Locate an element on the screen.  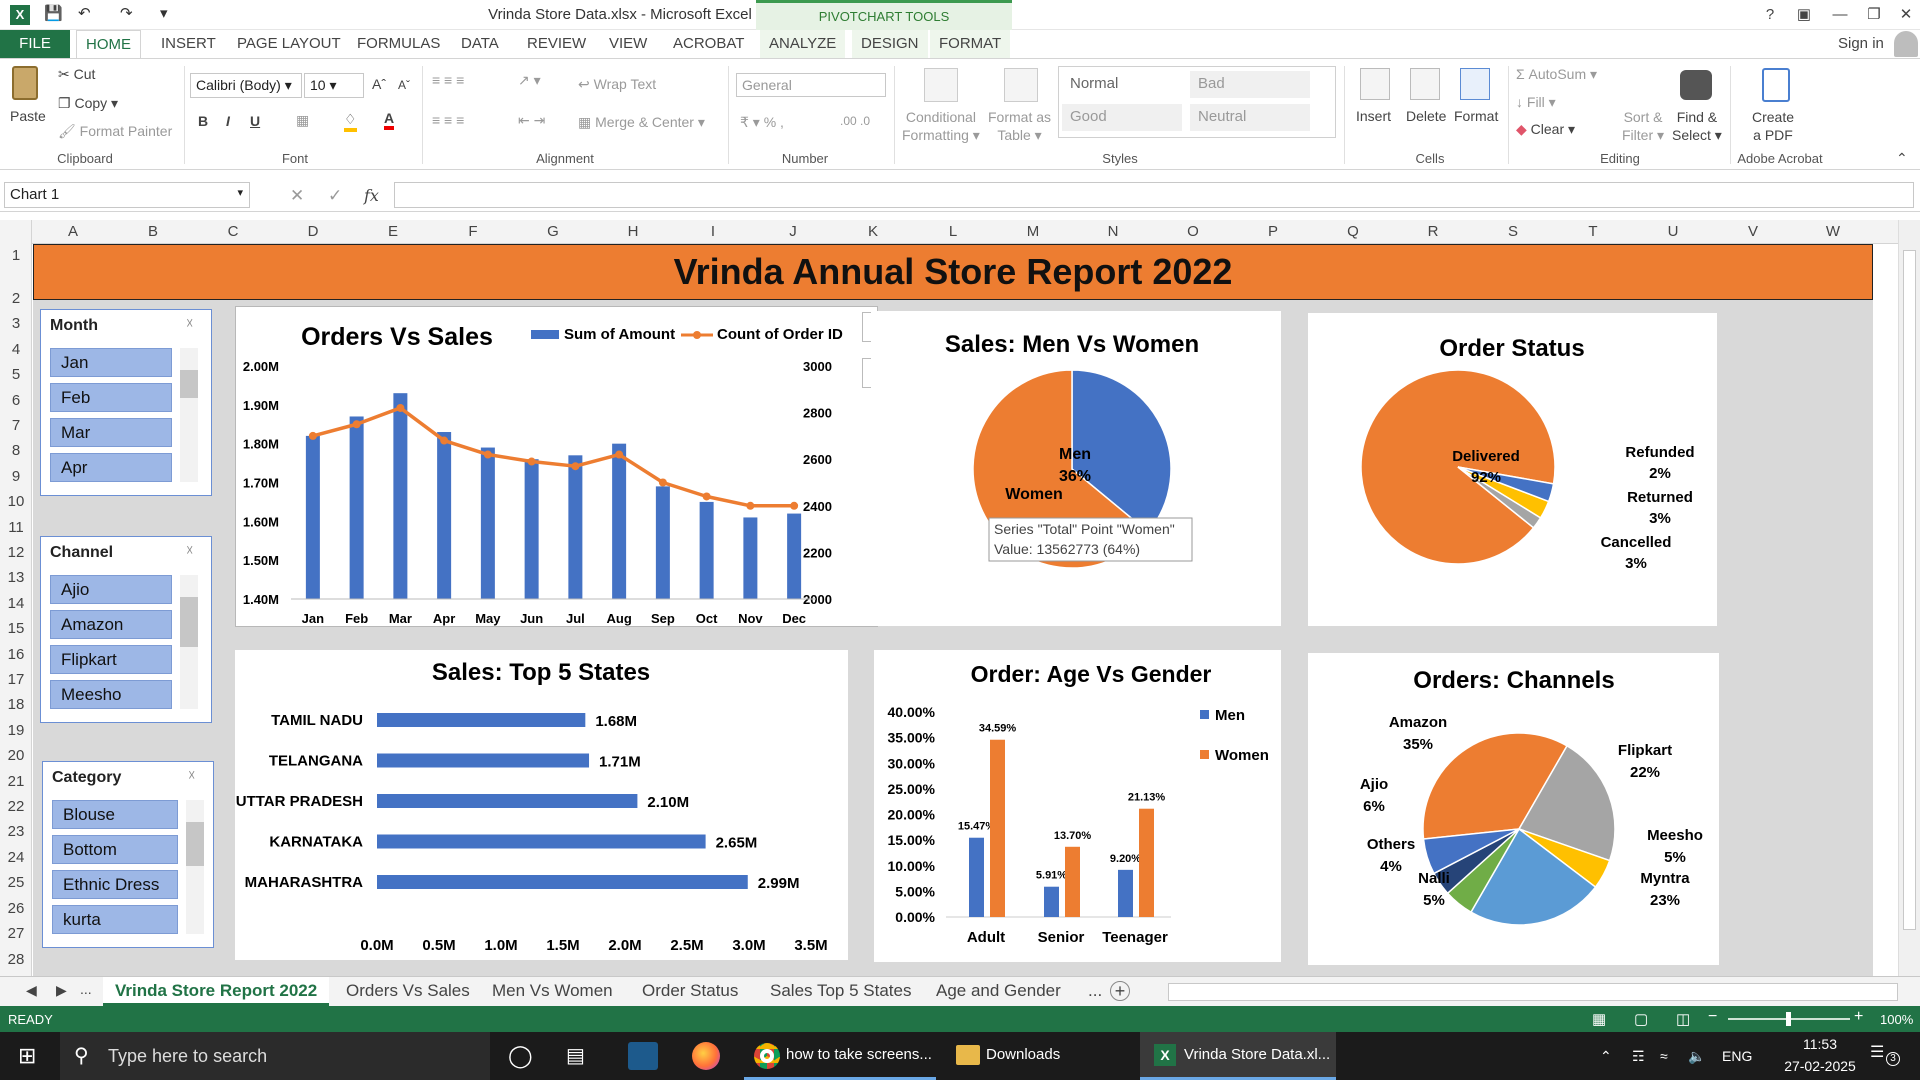
tab-analyze: ANALYZE is located at coordinates (803, 44).